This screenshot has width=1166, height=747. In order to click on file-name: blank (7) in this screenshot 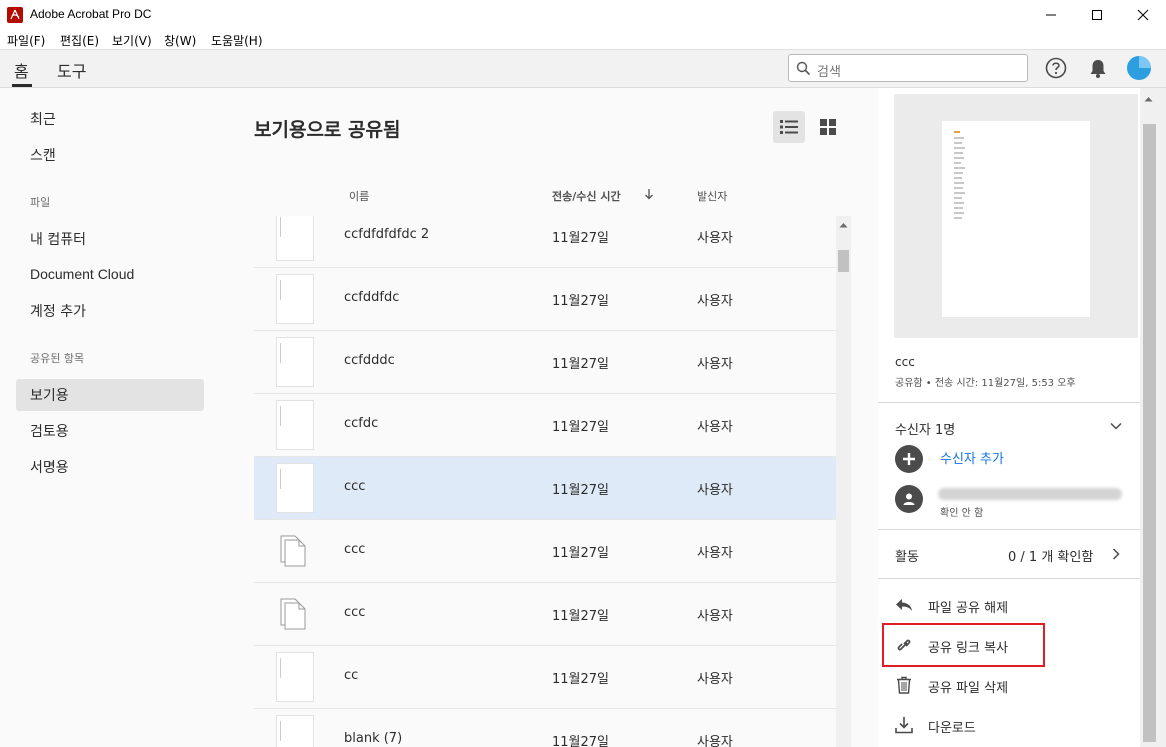, I will do `click(373, 738)`.